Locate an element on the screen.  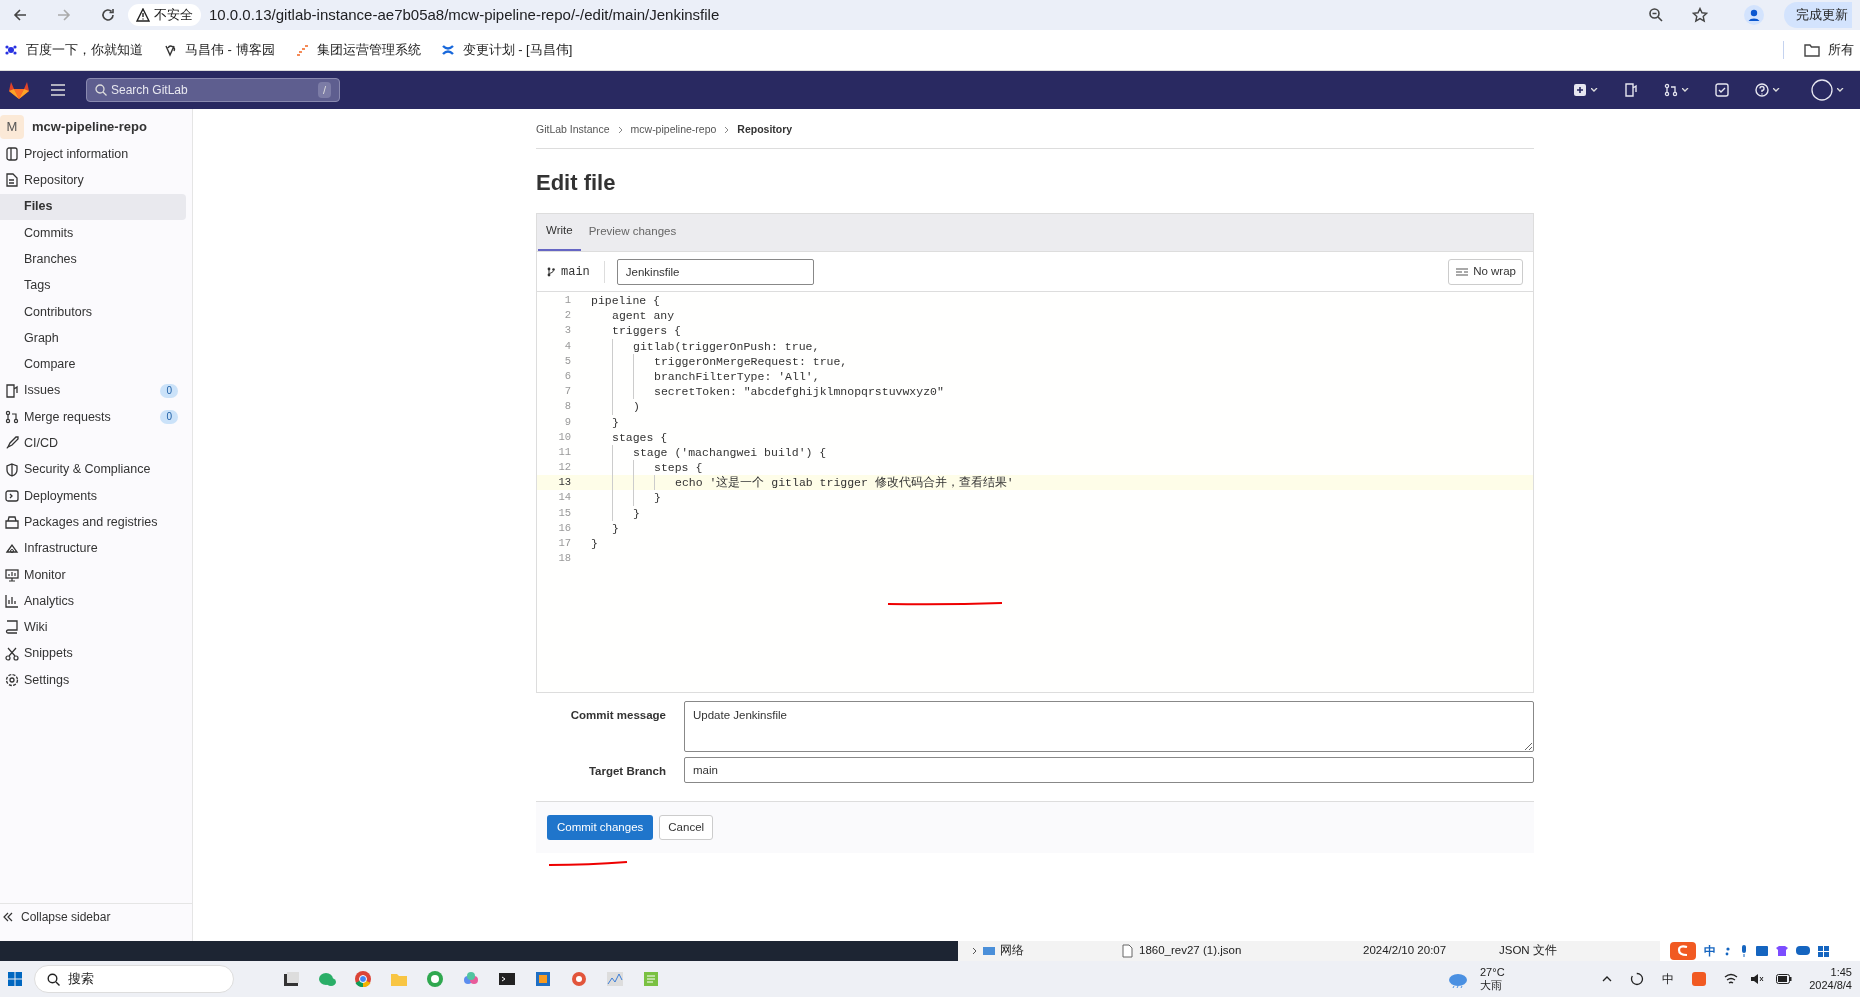
sidebar-label: Infrastructure is located at coordinates (61, 549).